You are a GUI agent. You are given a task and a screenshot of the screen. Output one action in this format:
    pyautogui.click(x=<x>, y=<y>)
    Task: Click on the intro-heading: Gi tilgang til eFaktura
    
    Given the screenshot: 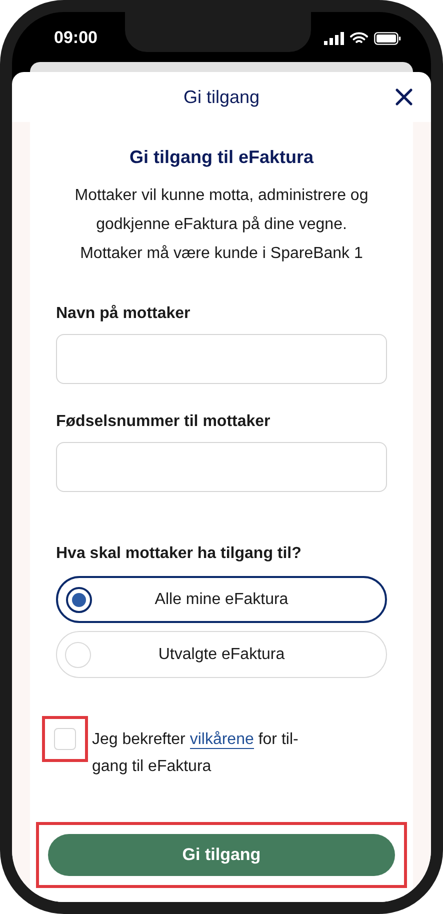 What is the action you would take?
    pyautogui.click(x=221, y=157)
    